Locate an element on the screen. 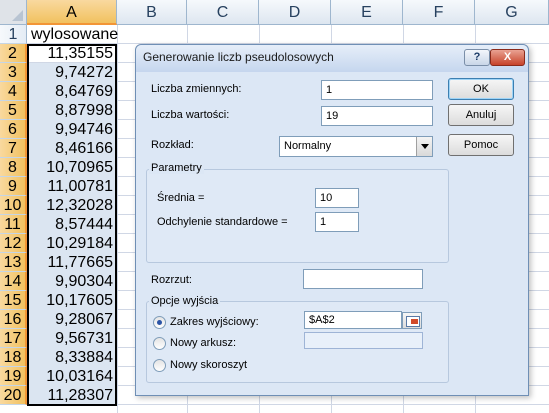  data-cell: 10,17605 is located at coordinates (72, 300).